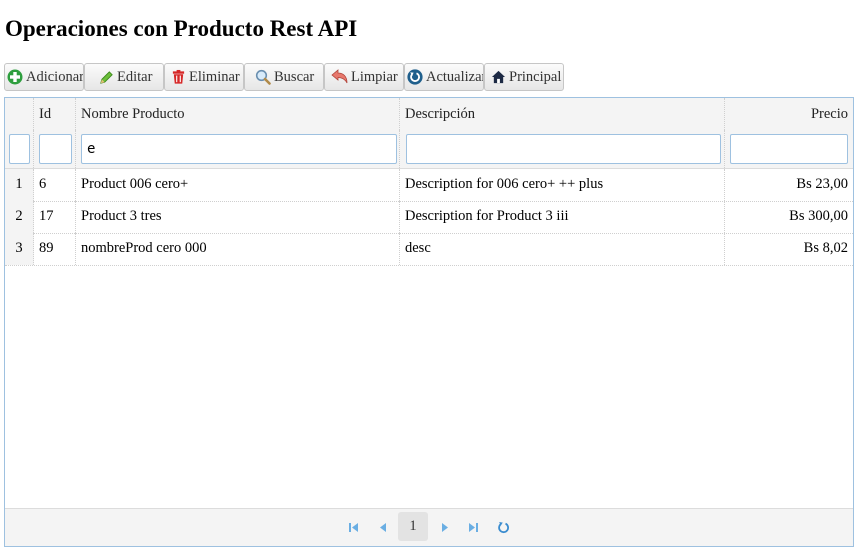 The width and height of the screenshot is (861, 555). I want to click on cell-price: Bs 8,02, so click(825, 248).